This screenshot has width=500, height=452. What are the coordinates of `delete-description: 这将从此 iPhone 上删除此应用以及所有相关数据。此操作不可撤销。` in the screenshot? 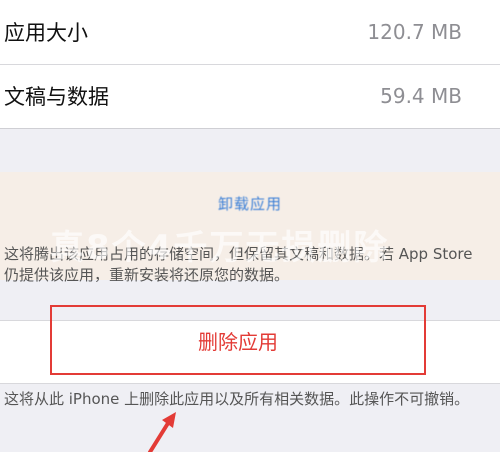 It's located at (237, 399).